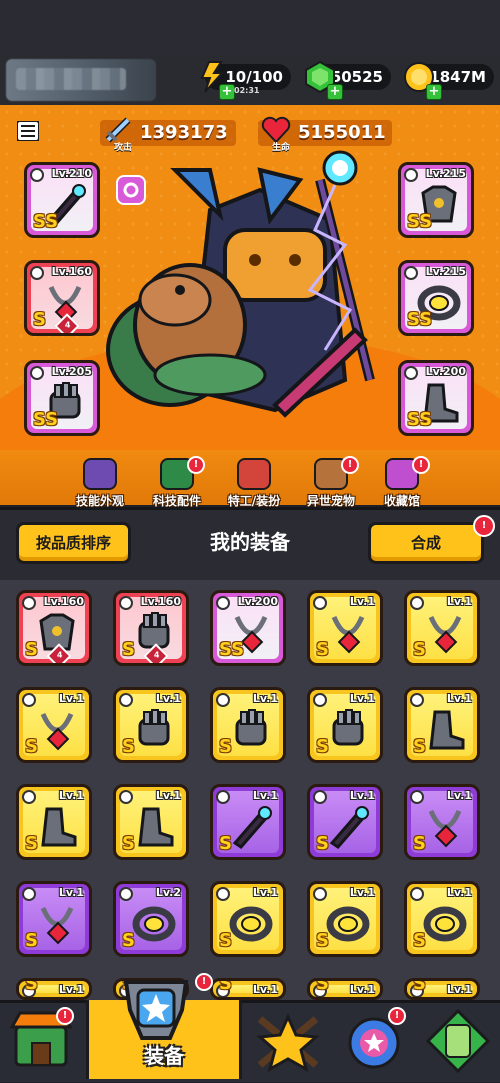  What do you see at coordinates (81, 80) in the screenshot?
I see `player-avatar-blurred` at bounding box center [81, 80].